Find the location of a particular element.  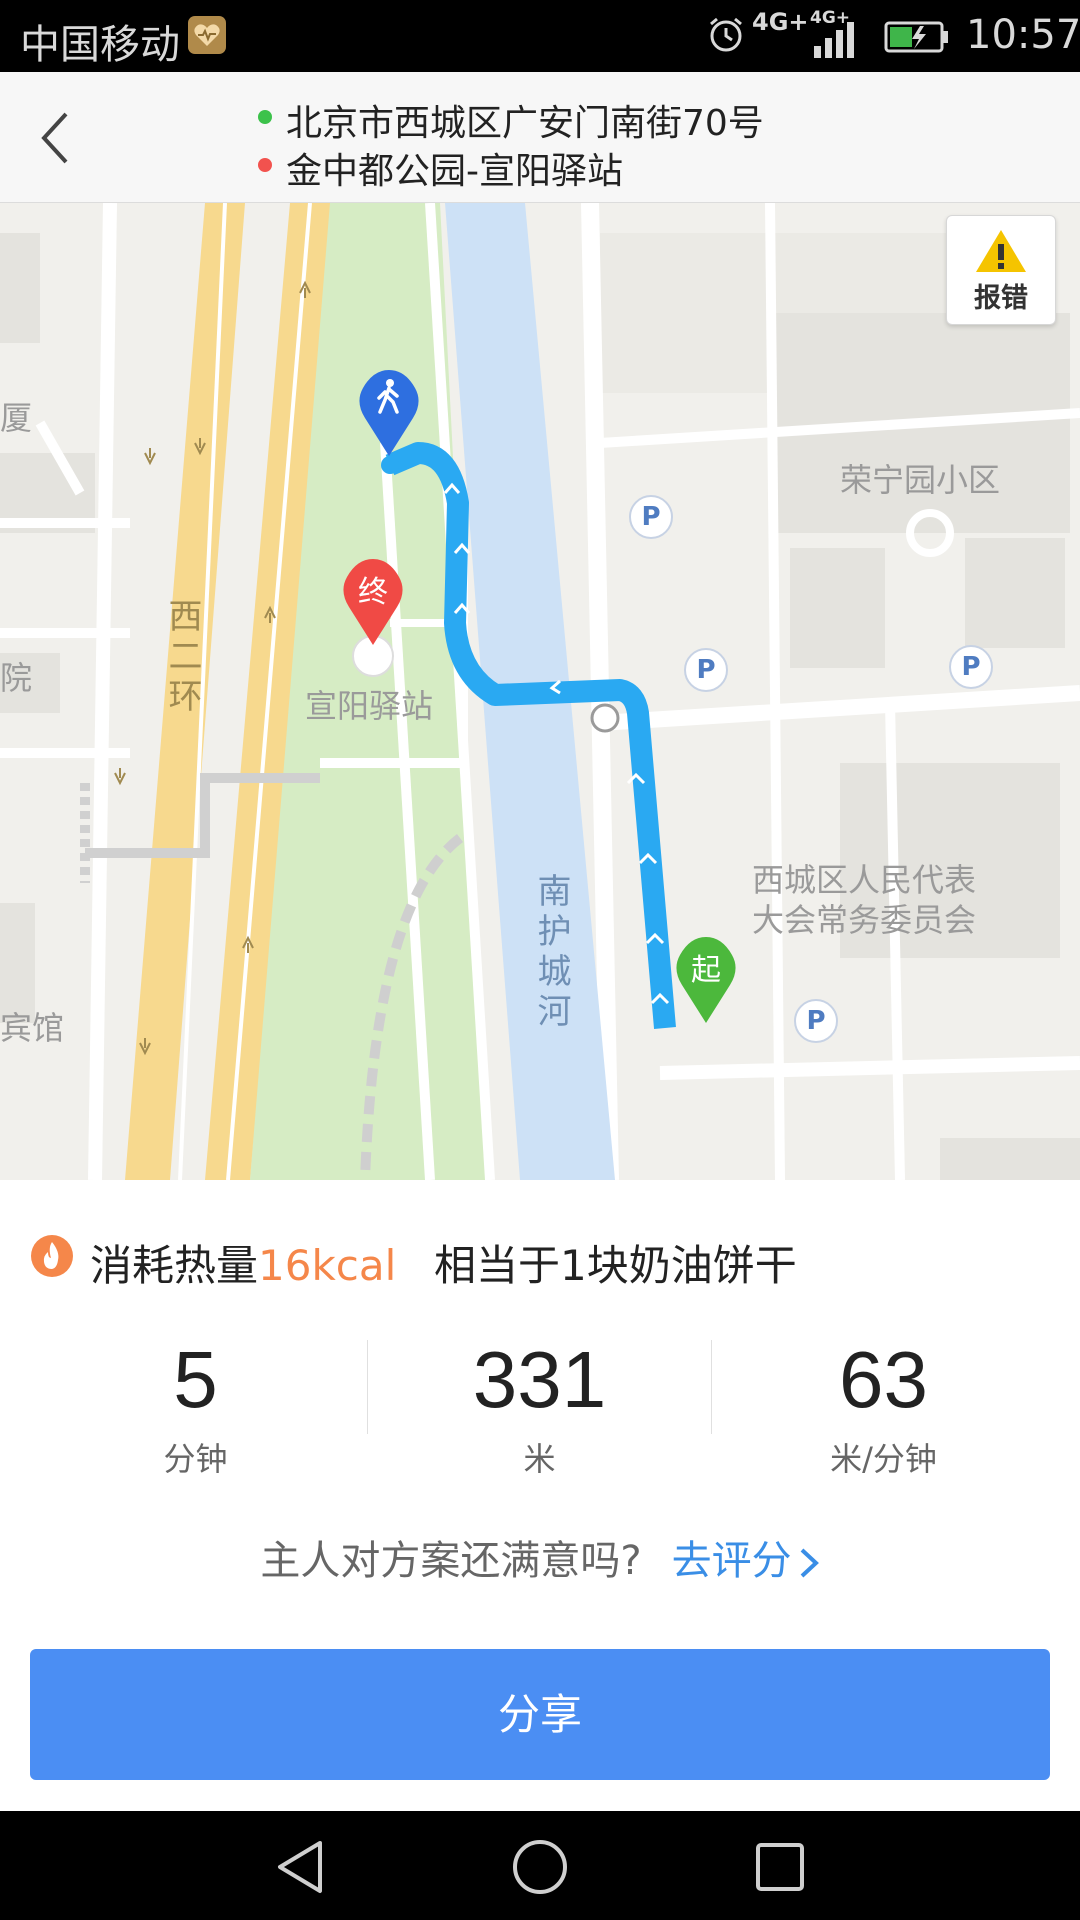

route-header: 北京市西城区广安门南街70号 金中都公园-宣阳驿站 is located at coordinates (540, 137).